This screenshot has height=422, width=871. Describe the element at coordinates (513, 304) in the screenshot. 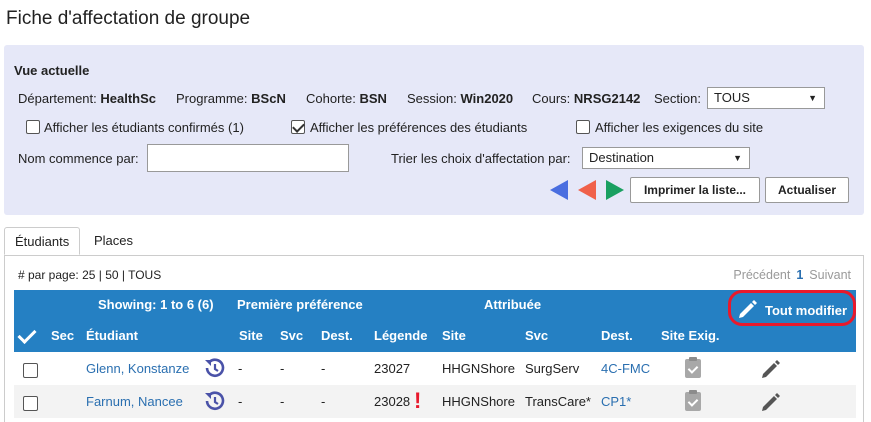

I see `assigned-header: Attribuée` at that location.